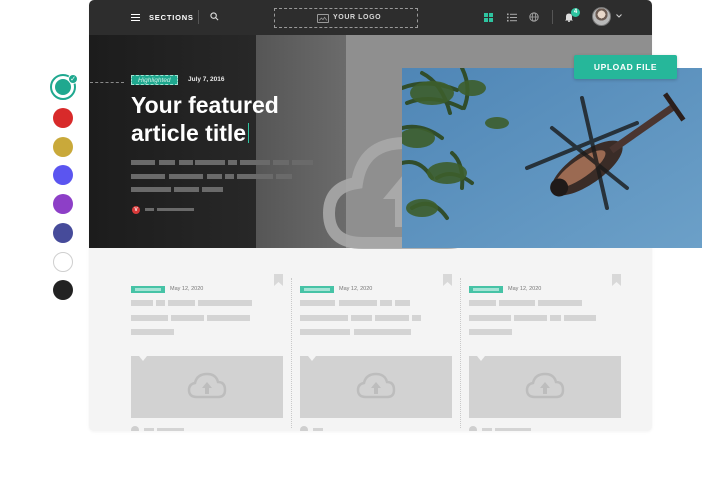 The image size is (702, 486). Describe the element at coordinates (73, 79) in the screenshot. I see `check-icon: ✓` at that location.